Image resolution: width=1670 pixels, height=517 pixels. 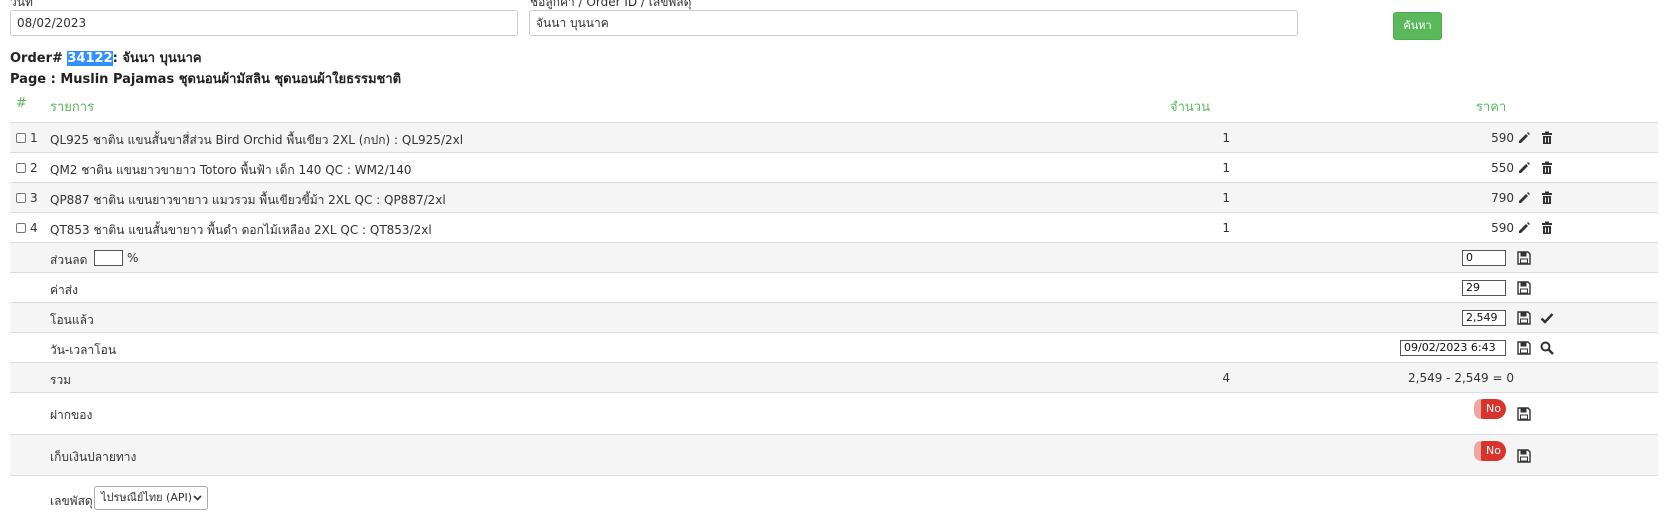 What do you see at coordinates (834, 107) in the screenshot?
I see `table-header: # รายการ จำนวน ราคา` at bounding box center [834, 107].